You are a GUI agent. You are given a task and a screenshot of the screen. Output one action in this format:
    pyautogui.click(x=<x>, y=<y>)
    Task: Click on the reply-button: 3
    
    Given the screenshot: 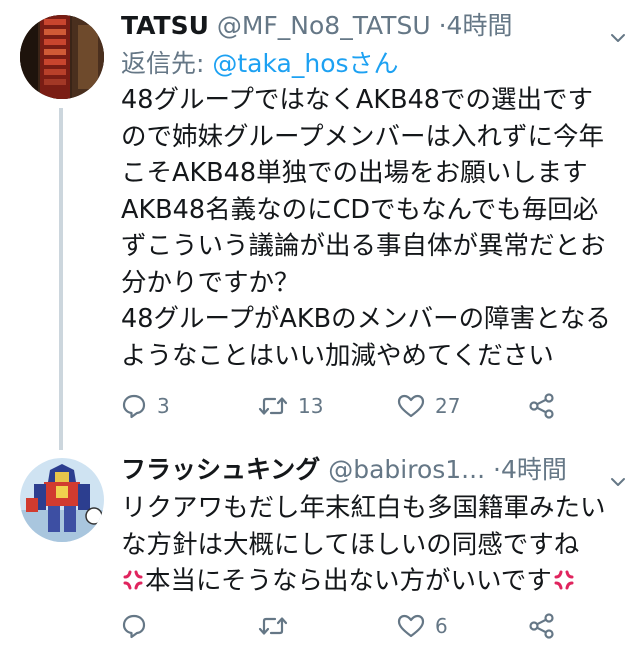 What is the action you would take?
    pyautogui.click(x=145, y=406)
    